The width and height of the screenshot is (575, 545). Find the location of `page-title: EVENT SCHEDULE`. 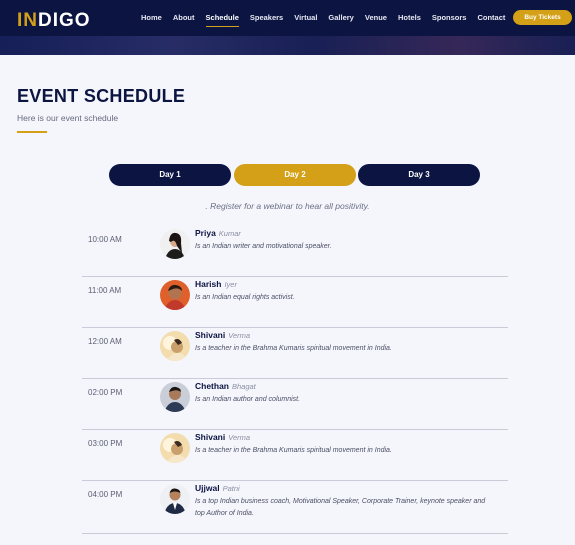

page-title: EVENT SCHEDULE is located at coordinates (101, 96).